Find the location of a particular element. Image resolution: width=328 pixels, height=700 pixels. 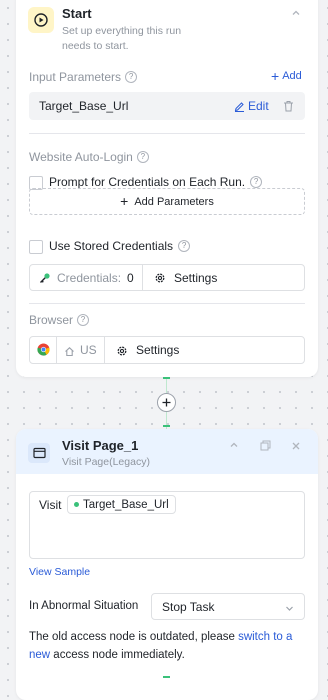

notice-text-end: access node immediately. is located at coordinates (117, 655).